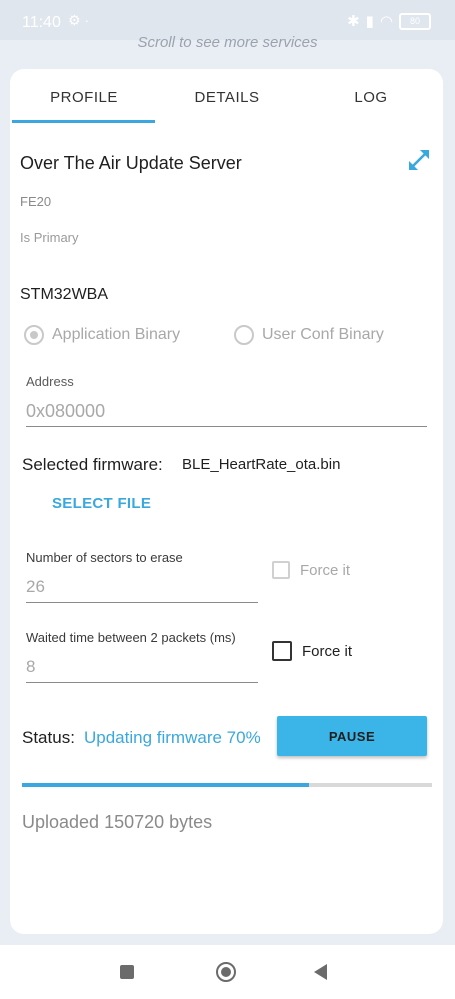 The image size is (455, 999). What do you see at coordinates (142, 668) in the screenshot?
I see `wait-time-input: 8` at bounding box center [142, 668].